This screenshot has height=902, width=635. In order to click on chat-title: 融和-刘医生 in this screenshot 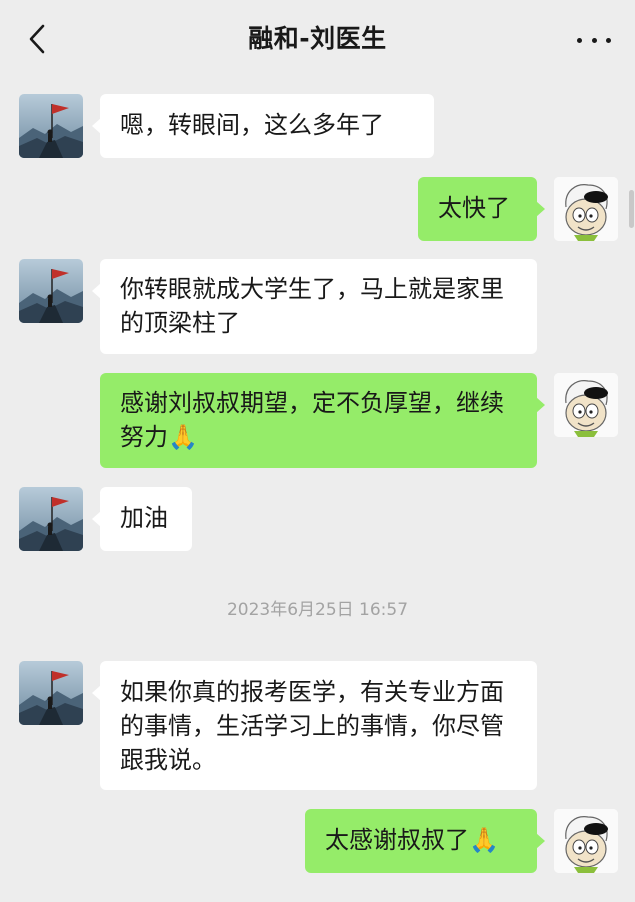, I will do `click(317, 38)`.